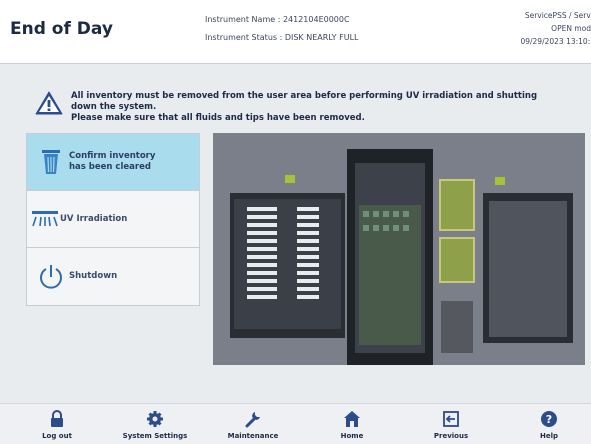  Describe the element at coordinates (94, 218) in the screenshot. I see `step-uv-irradiation-label: UV Irradiation` at that location.